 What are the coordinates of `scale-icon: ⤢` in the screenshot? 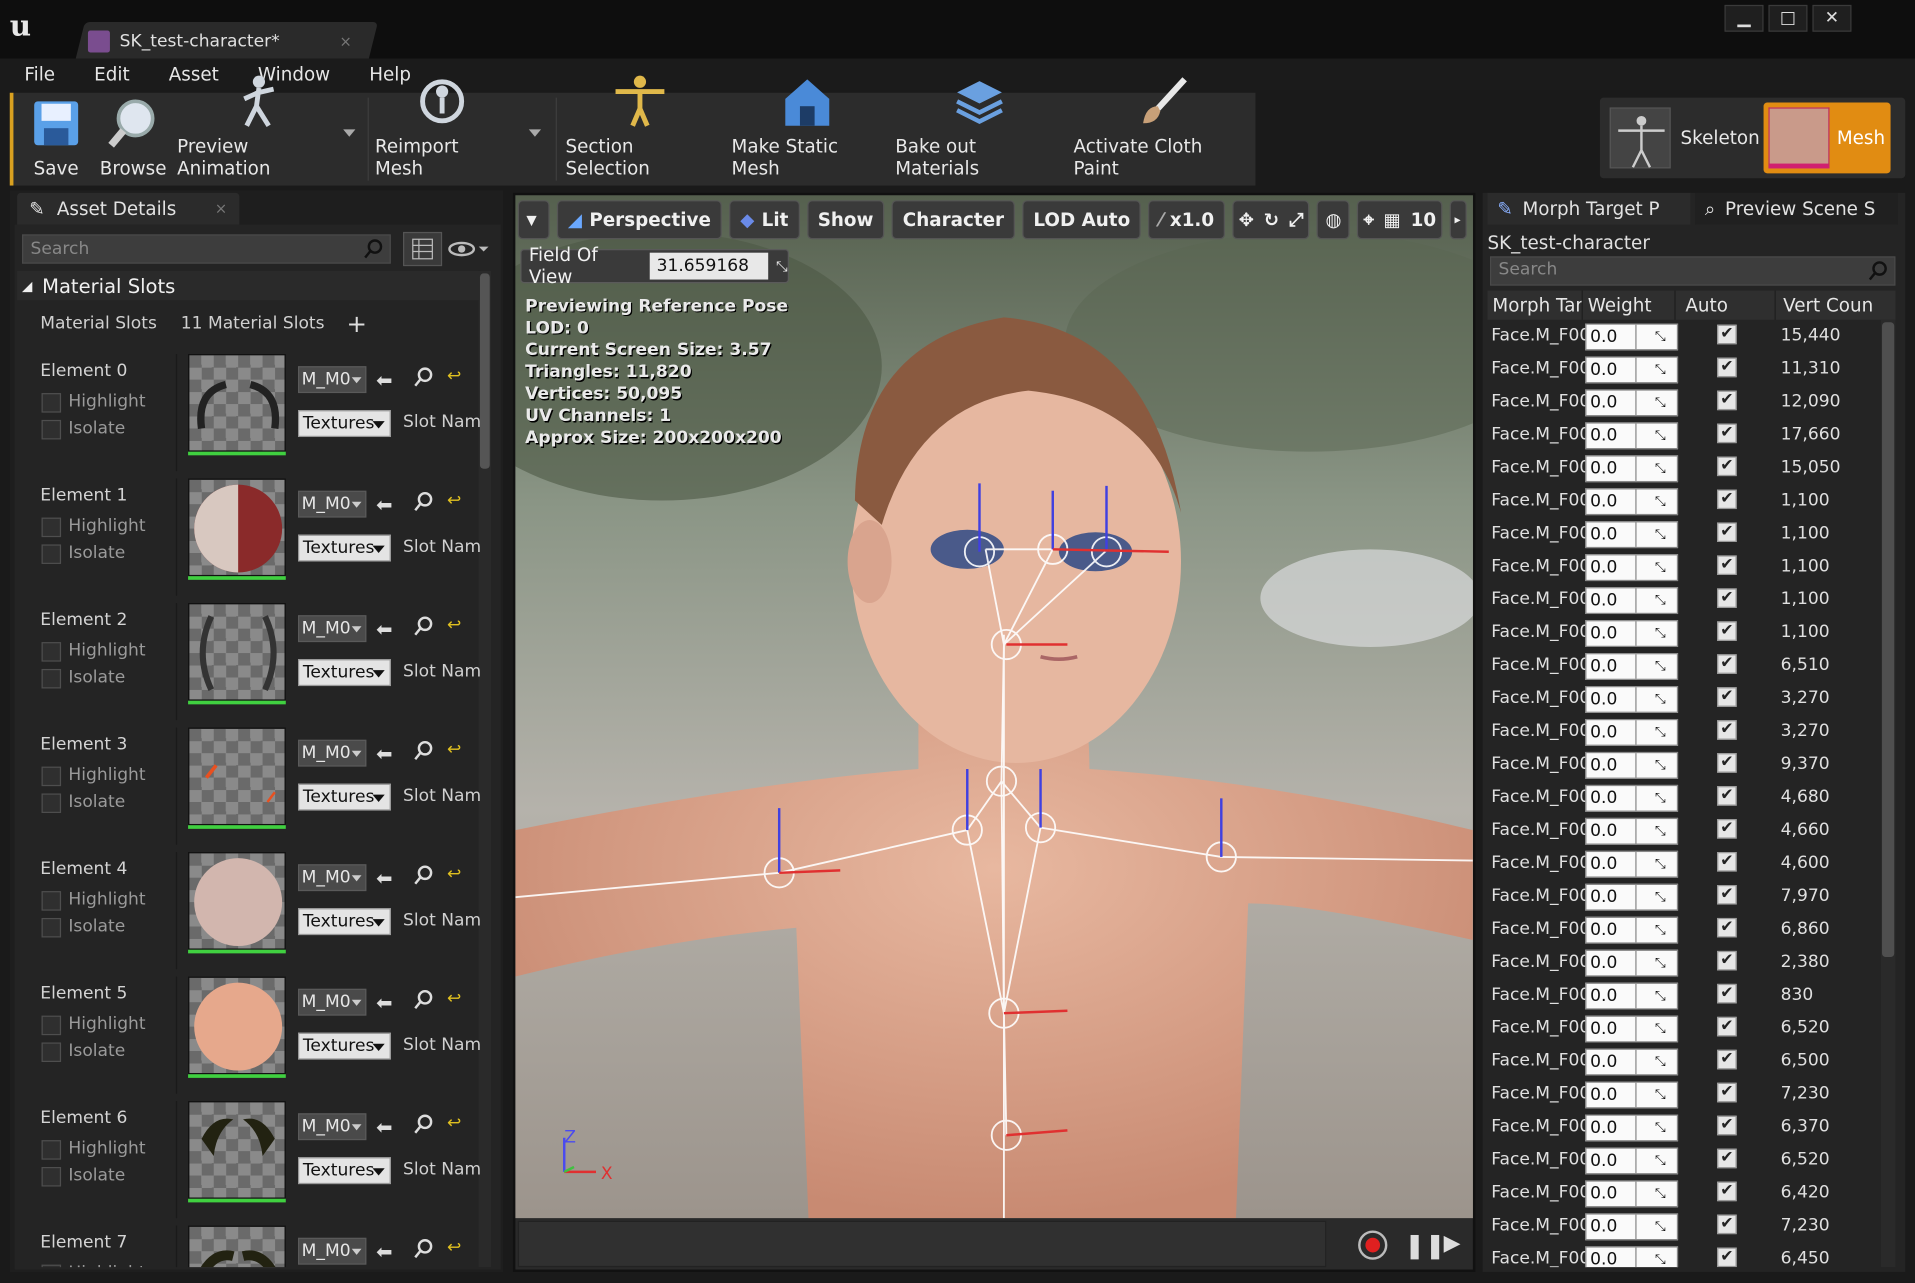 It's located at (1296, 220).